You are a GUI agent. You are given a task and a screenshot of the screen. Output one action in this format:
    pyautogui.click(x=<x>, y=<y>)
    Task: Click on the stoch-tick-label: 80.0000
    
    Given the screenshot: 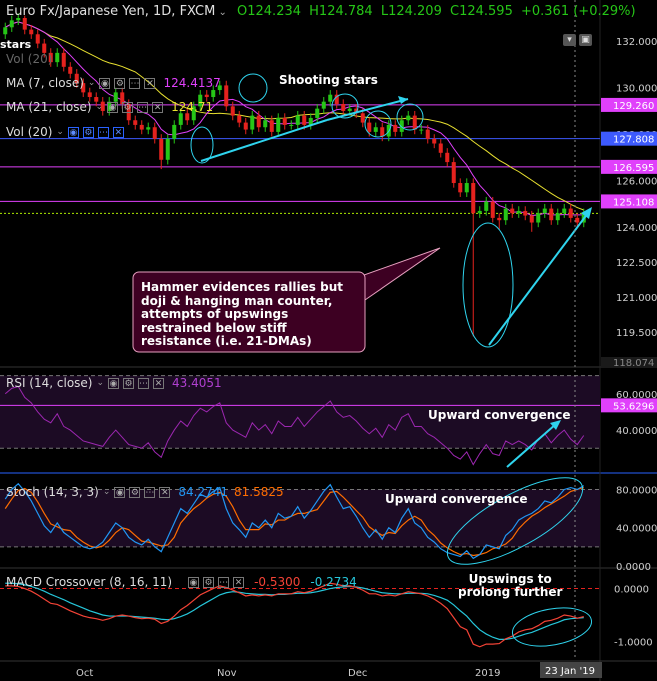 What is the action you would take?
    pyautogui.click(x=636, y=490)
    